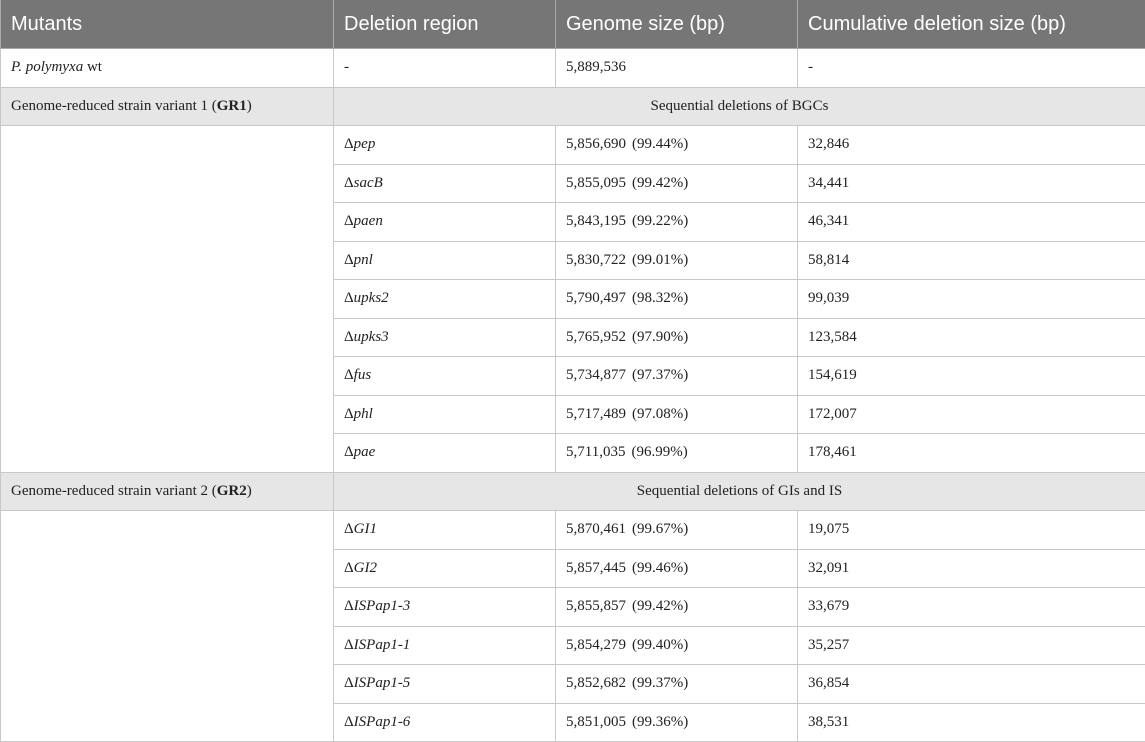  What do you see at coordinates (596, 722) in the screenshot?
I see `genome-size-value: 5,851,005` at bounding box center [596, 722].